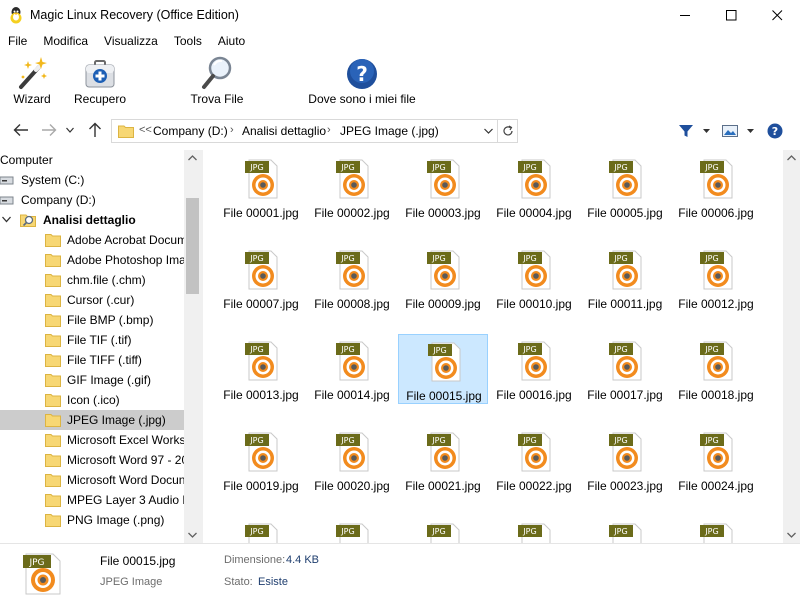  Describe the element at coordinates (17, 41) in the screenshot. I see `menu-file: File` at that location.